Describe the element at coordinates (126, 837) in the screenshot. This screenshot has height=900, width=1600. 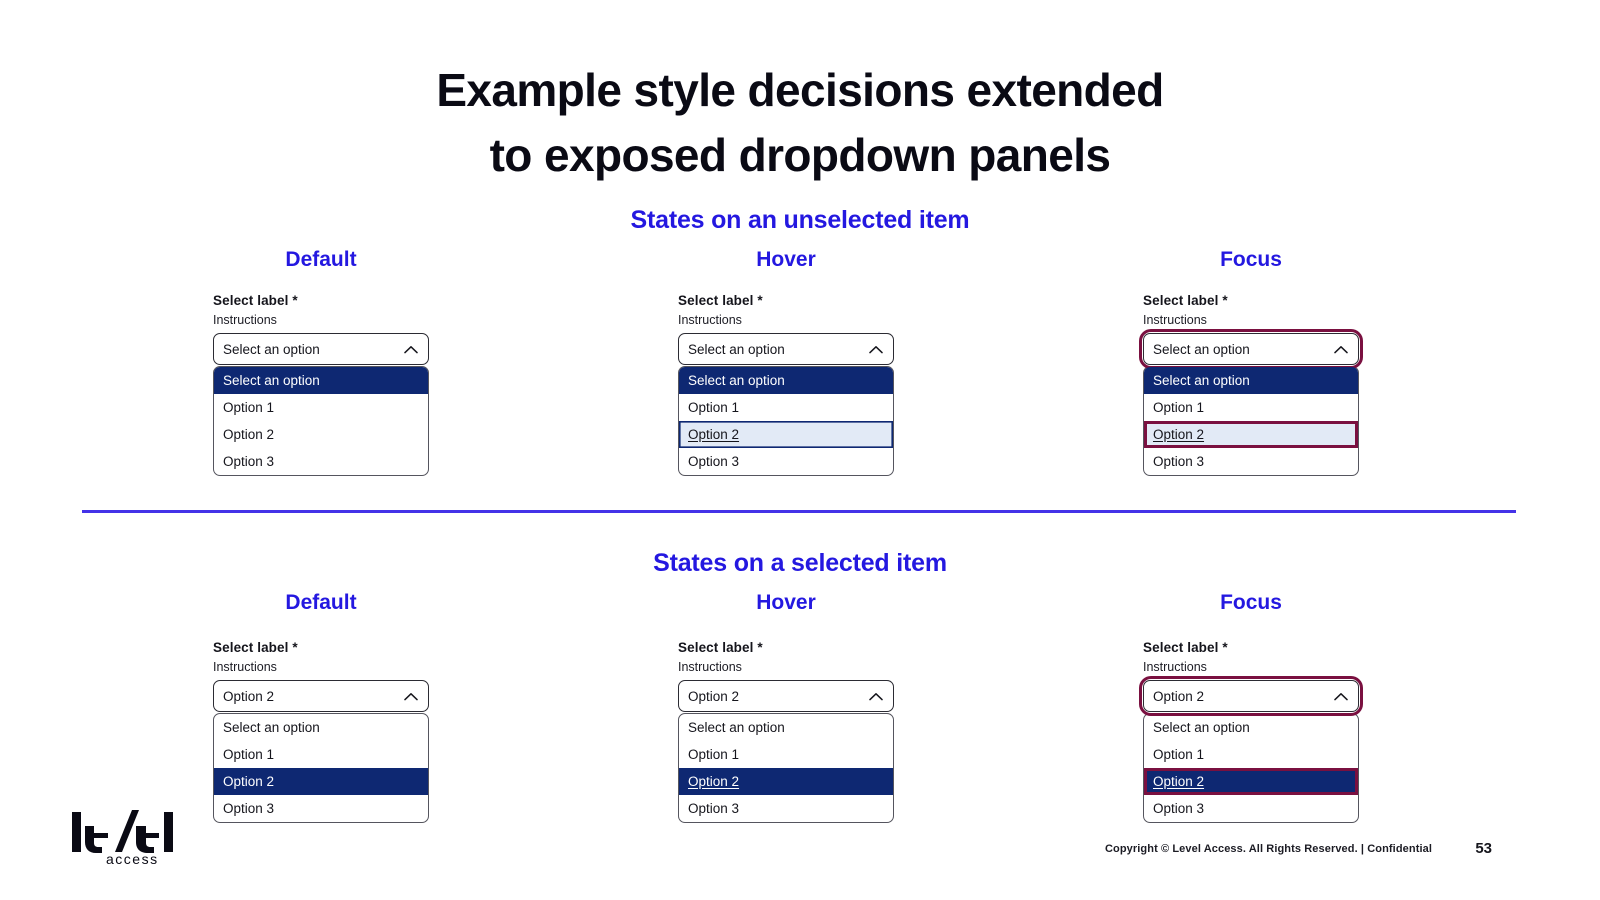
I see `level-access-logo: access` at that location.